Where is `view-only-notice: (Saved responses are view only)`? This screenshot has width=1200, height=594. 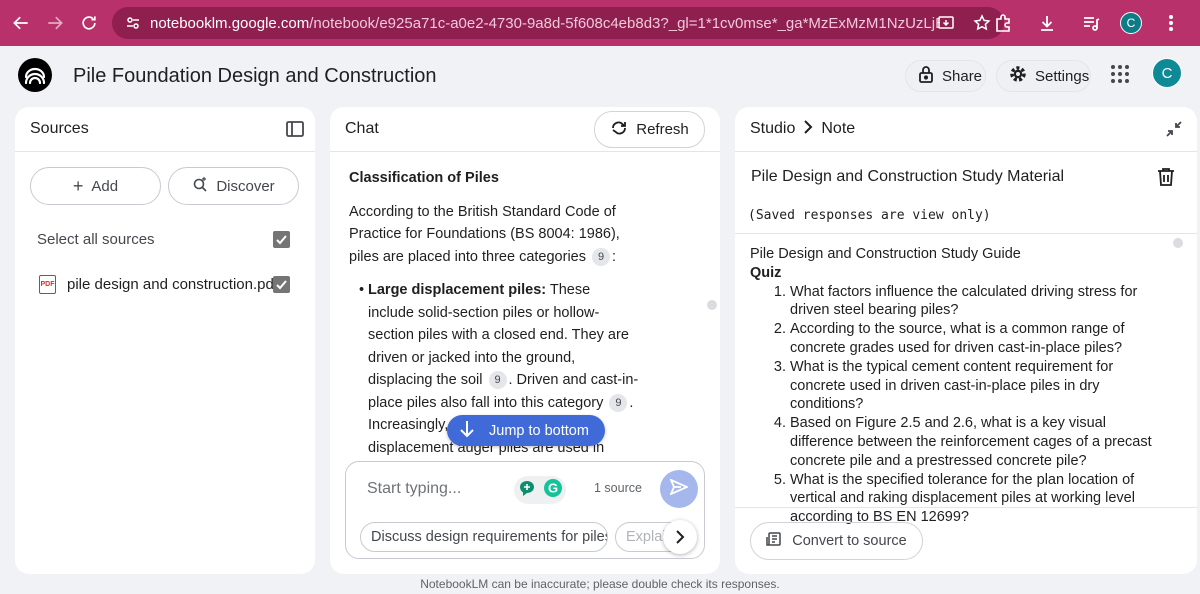 view-only-notice: (Saved responses are view only) is located at coordinates (869, 215).